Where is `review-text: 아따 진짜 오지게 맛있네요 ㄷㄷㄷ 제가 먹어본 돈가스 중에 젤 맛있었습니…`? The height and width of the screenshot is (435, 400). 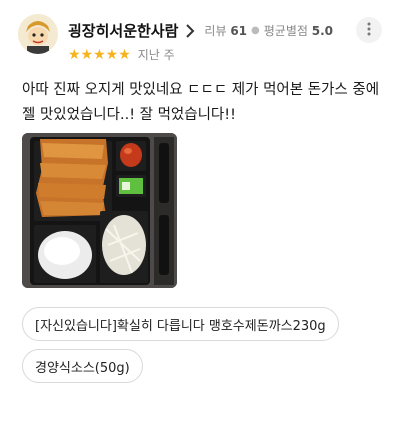 review-text: 아따 진짜 오지게 맛있네요 ㄷㄷㄷ 제가 먹어본 돈가스 중에 젤 맛있었습니… is located at coordinates (201, 102).